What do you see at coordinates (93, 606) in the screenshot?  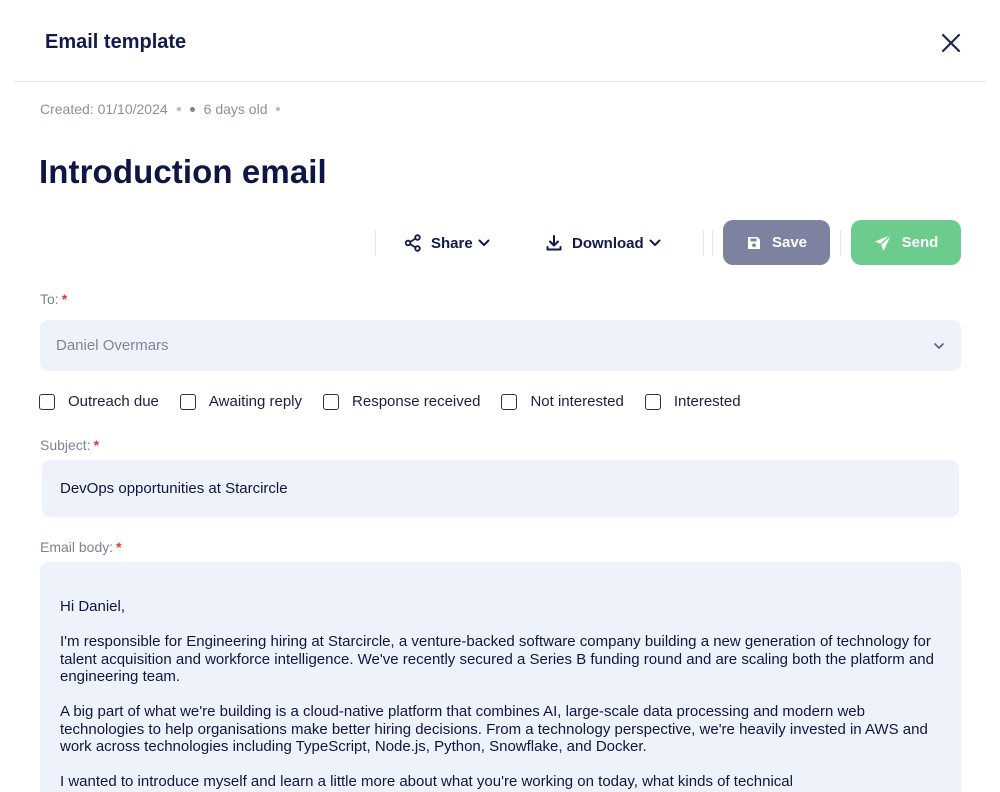 I see `body-paragraph: Hi Daniel,` at bounding box center [93, 606].